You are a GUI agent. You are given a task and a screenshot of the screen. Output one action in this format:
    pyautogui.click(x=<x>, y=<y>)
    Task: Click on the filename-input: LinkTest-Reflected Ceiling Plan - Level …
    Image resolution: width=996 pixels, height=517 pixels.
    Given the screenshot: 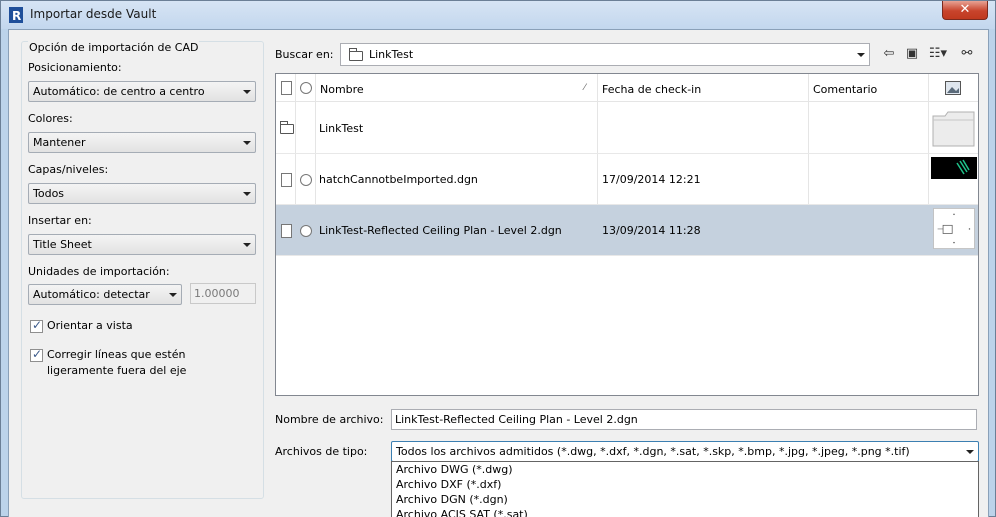 What is the action you would take?
    pyautogui.click(x=684, y=419)
    